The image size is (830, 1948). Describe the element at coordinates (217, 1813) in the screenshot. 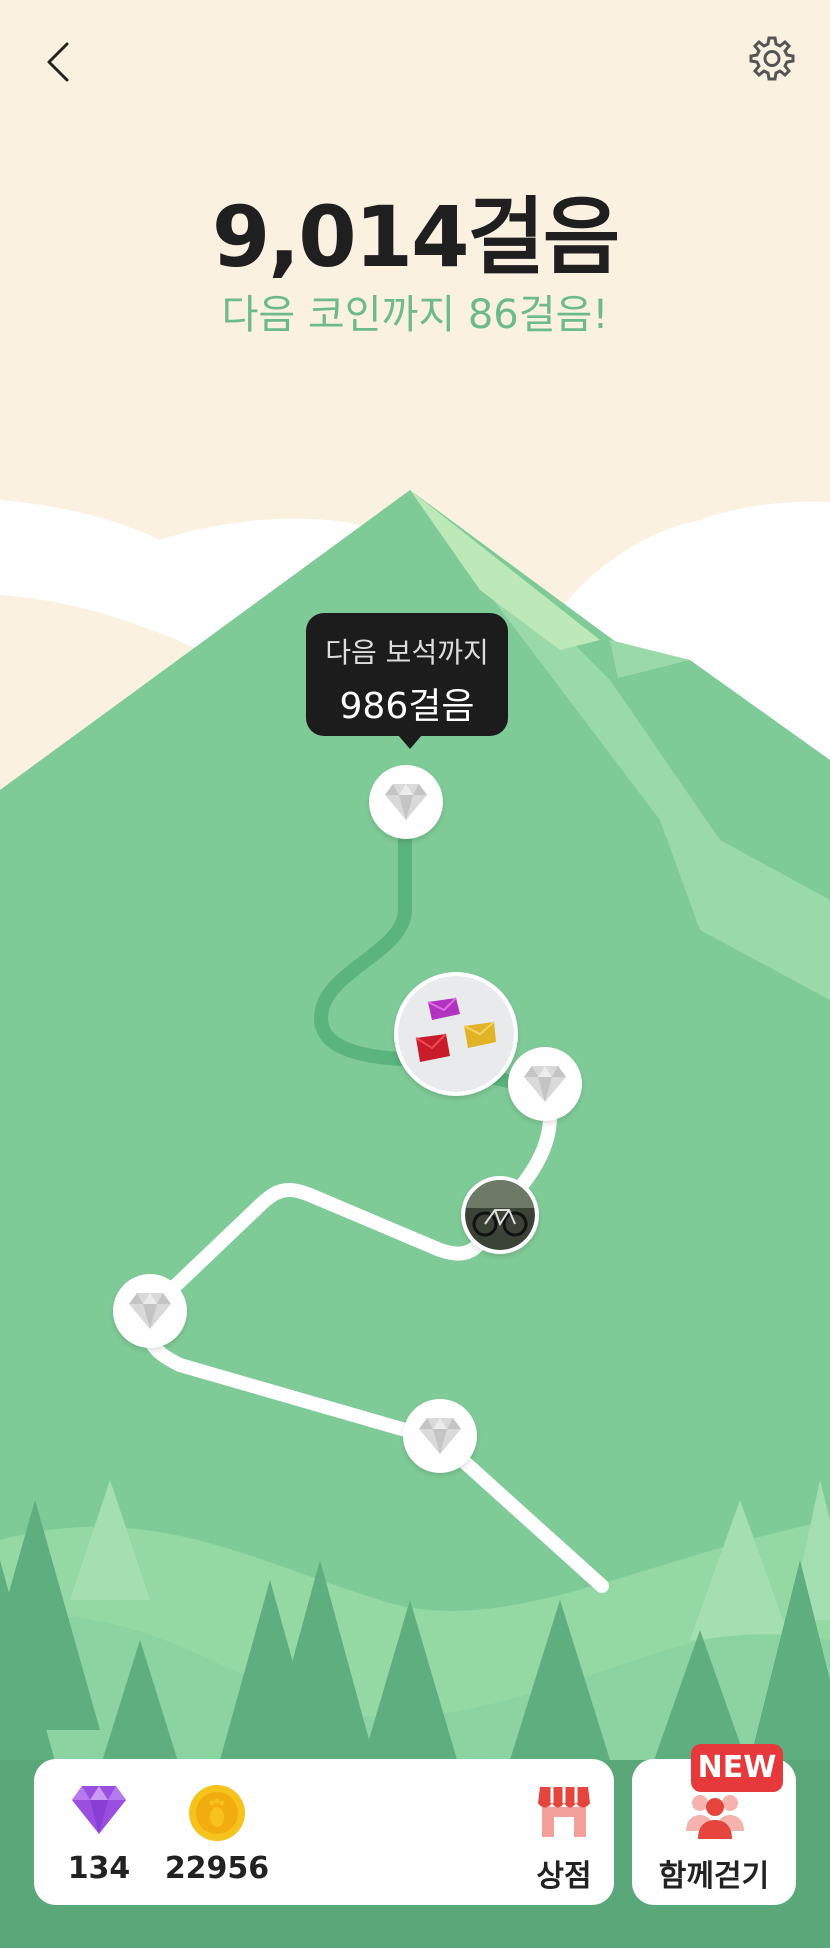

I see `coin-icon` at that location.